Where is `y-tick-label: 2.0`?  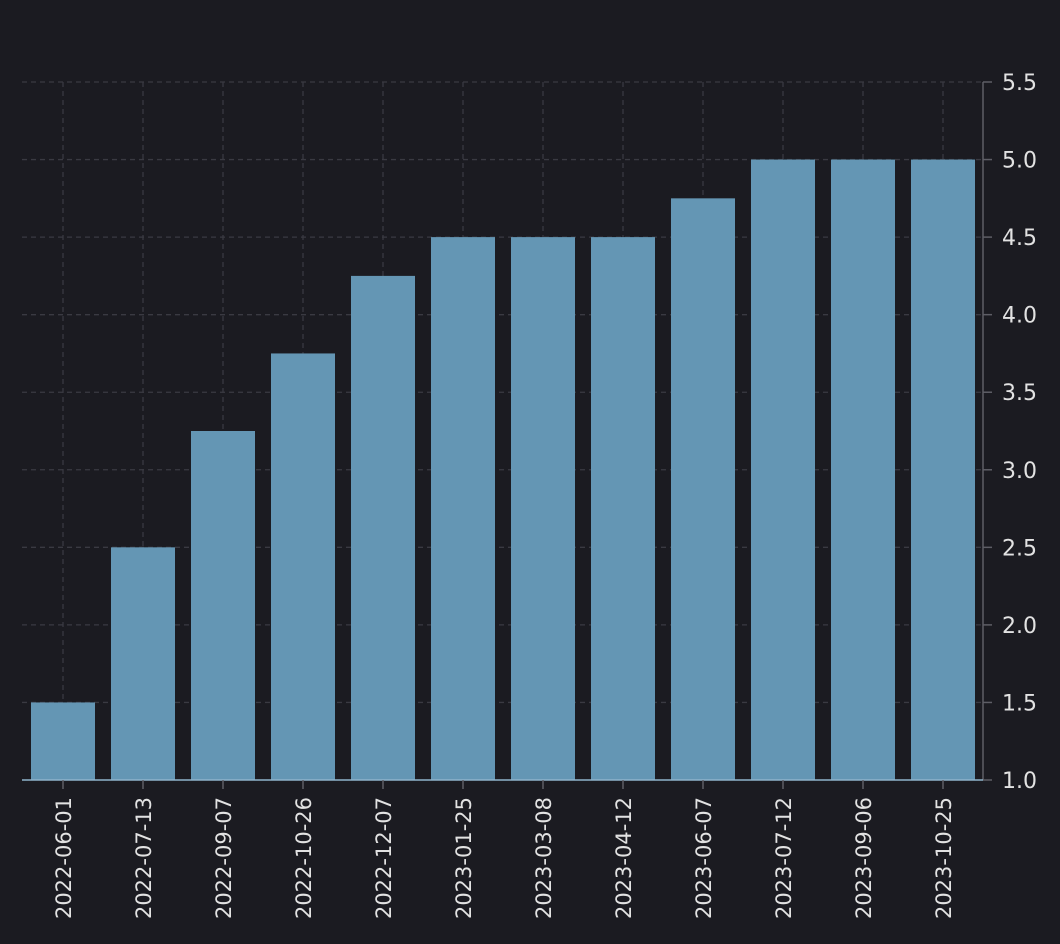
y-tick-label: 2.0 is located at coordinates (1019, 626).